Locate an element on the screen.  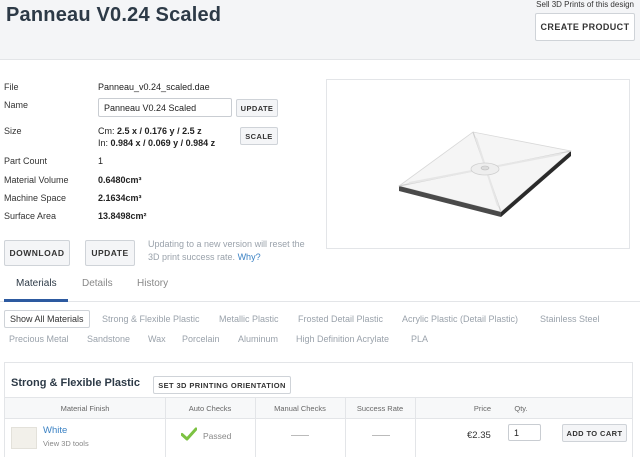
filter-wax: Wax is located at coordinates (157, 339).